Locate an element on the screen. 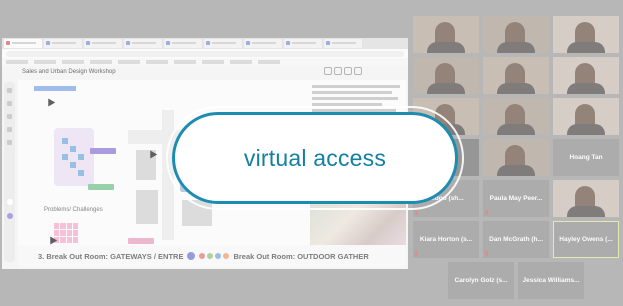 This screenshot has height=306, width=623. redo-icon is located at coordinates (338, 71).